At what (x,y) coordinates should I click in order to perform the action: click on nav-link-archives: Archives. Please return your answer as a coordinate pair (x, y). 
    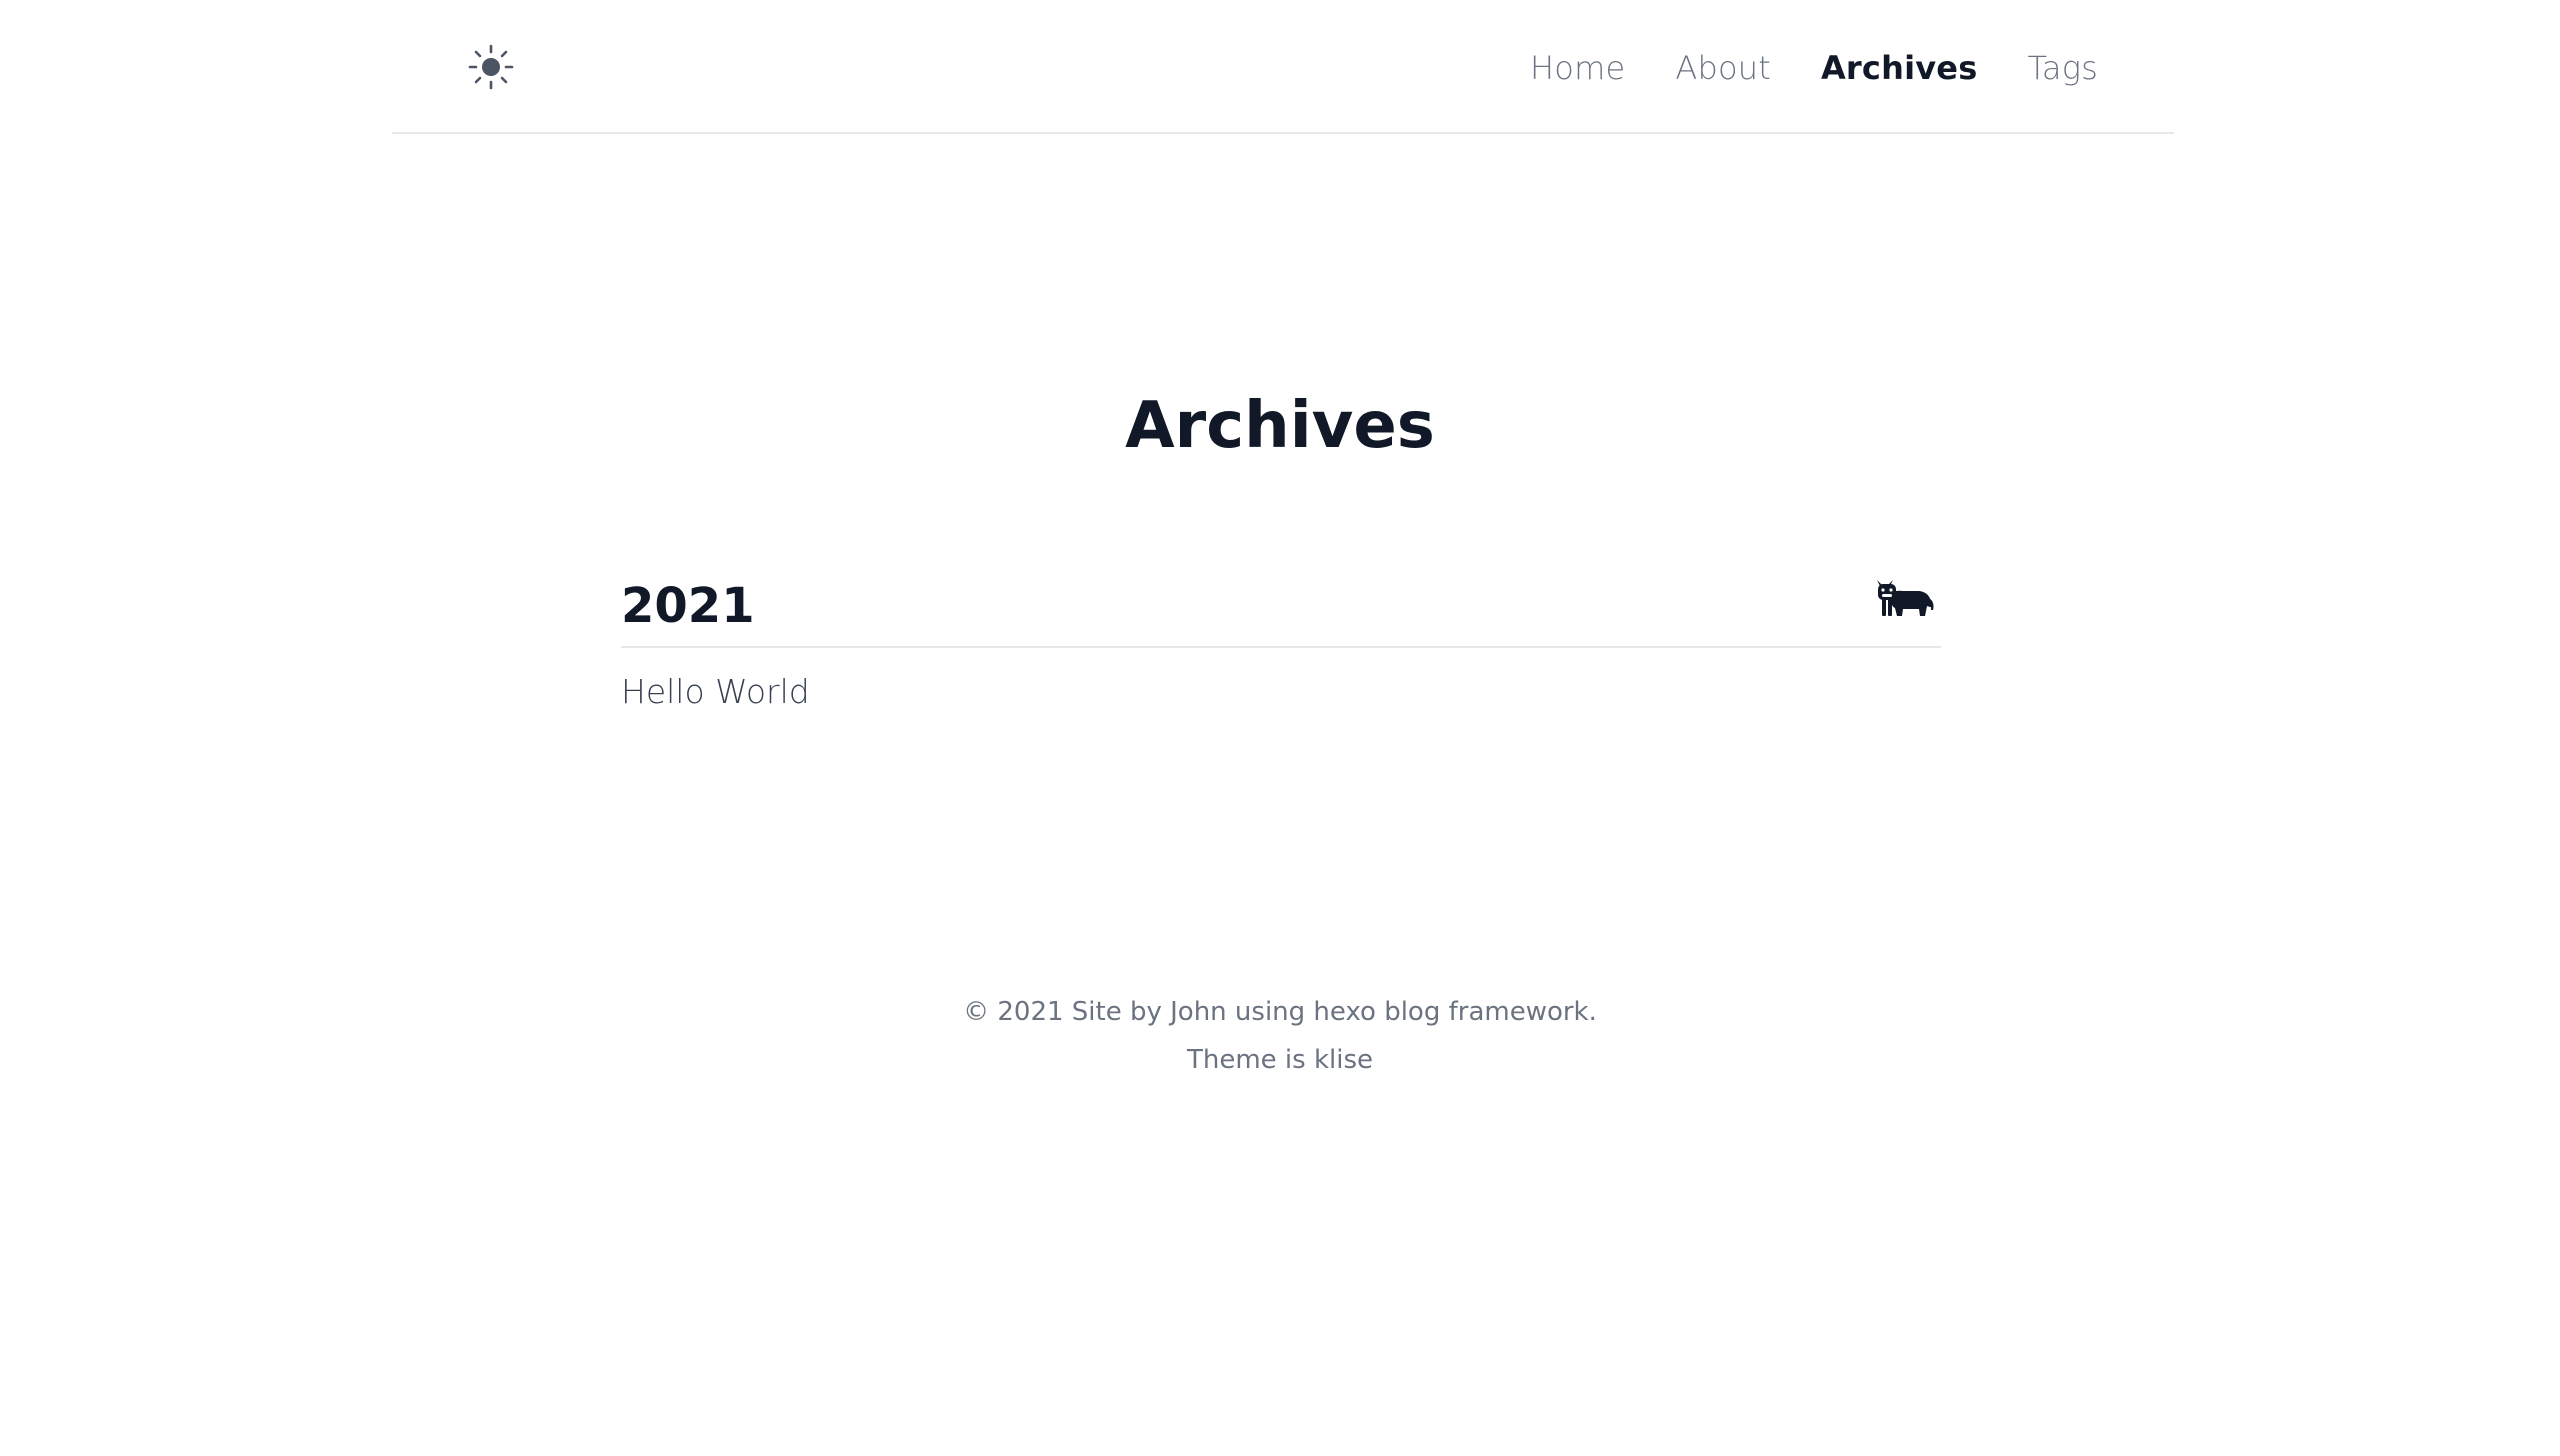
    Looking at the image, I should click on (1899, 68).